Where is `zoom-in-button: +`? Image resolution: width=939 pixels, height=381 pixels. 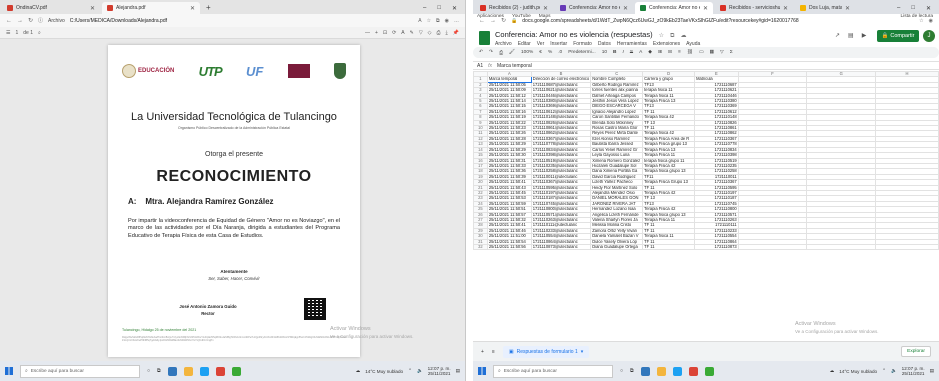
zoom-in-button: + is located at coordinates (376, 33).